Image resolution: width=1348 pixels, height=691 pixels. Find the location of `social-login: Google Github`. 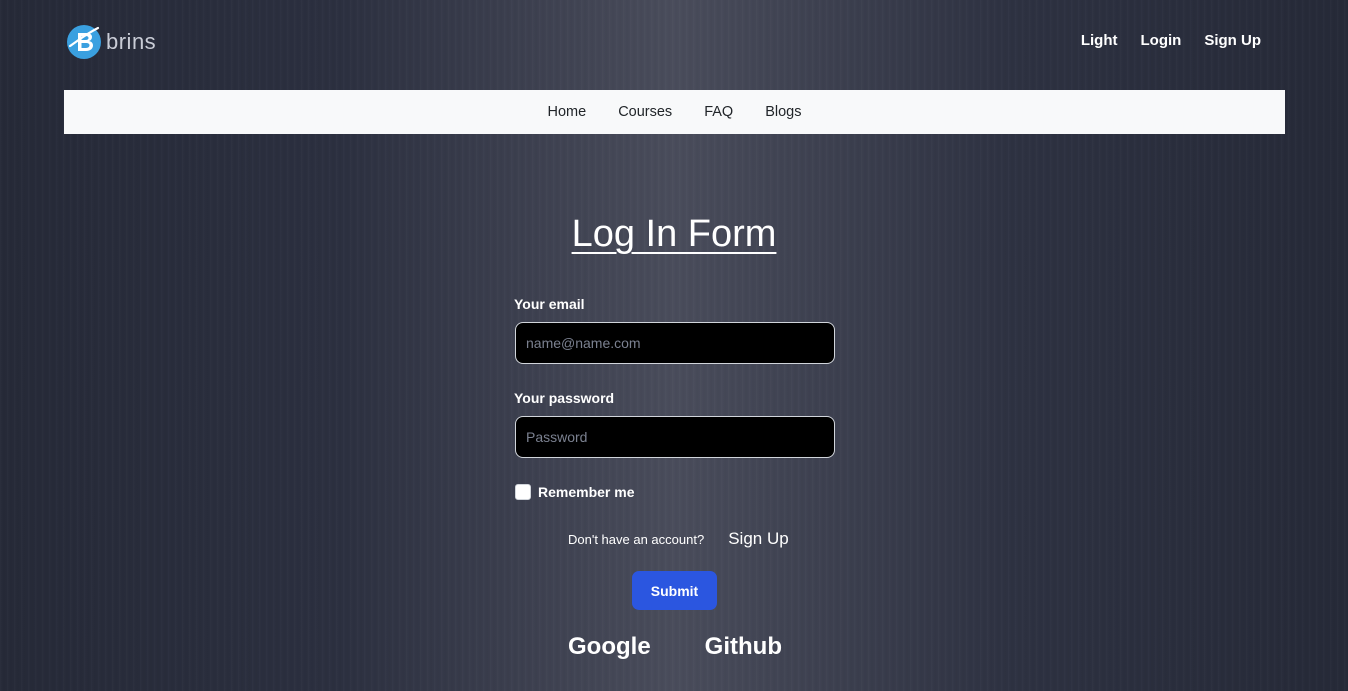

social-login: Google Github is located at coordinates (675, 647).